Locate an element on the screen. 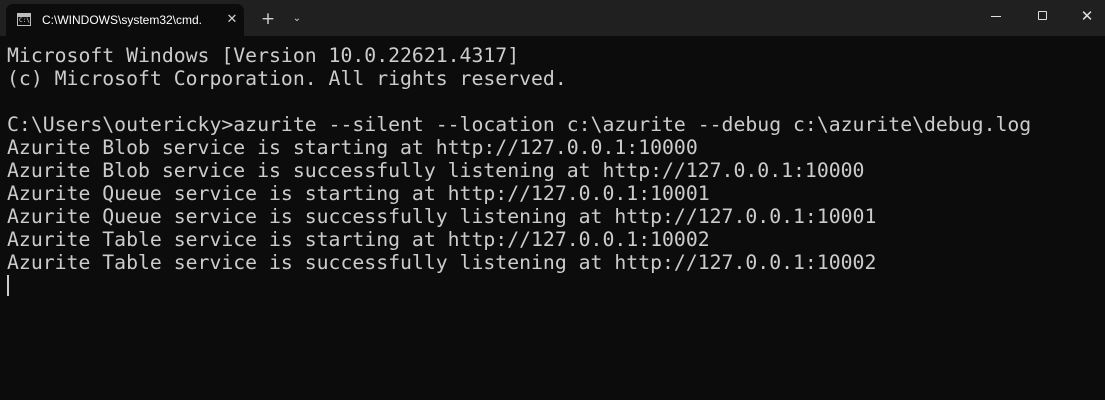 This screenshot has width=1105, height=400. tab-close-icon: ✕ is located at coordinates (232, 20).